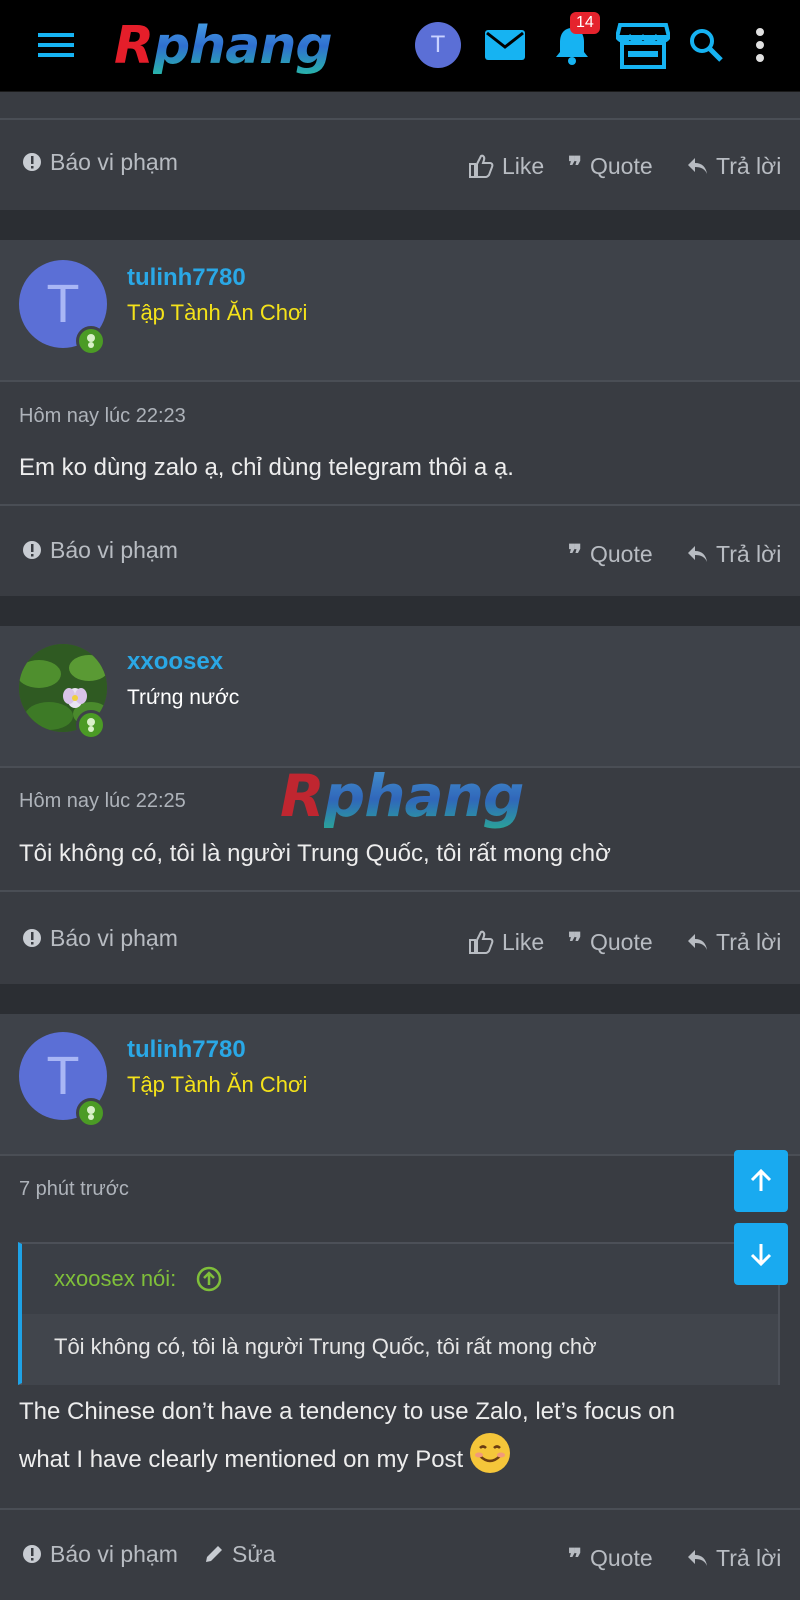 This screenshot has width=800, height=1600. I want to click on arrow-down-icon, so click(761, 1255).